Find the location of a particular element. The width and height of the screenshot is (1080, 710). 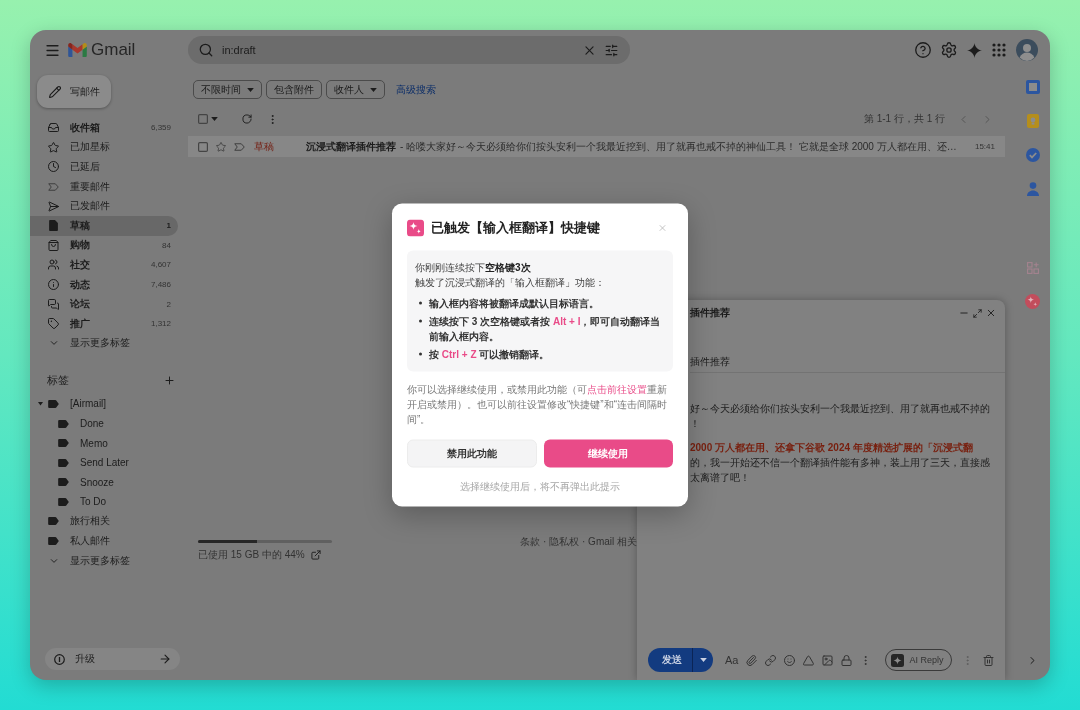

nav-item: 已加星标 is located at coordinates (104, 147).